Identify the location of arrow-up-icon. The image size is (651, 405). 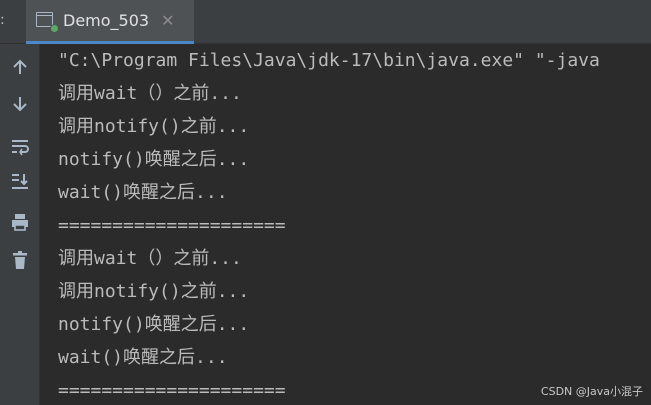
(20, 66).